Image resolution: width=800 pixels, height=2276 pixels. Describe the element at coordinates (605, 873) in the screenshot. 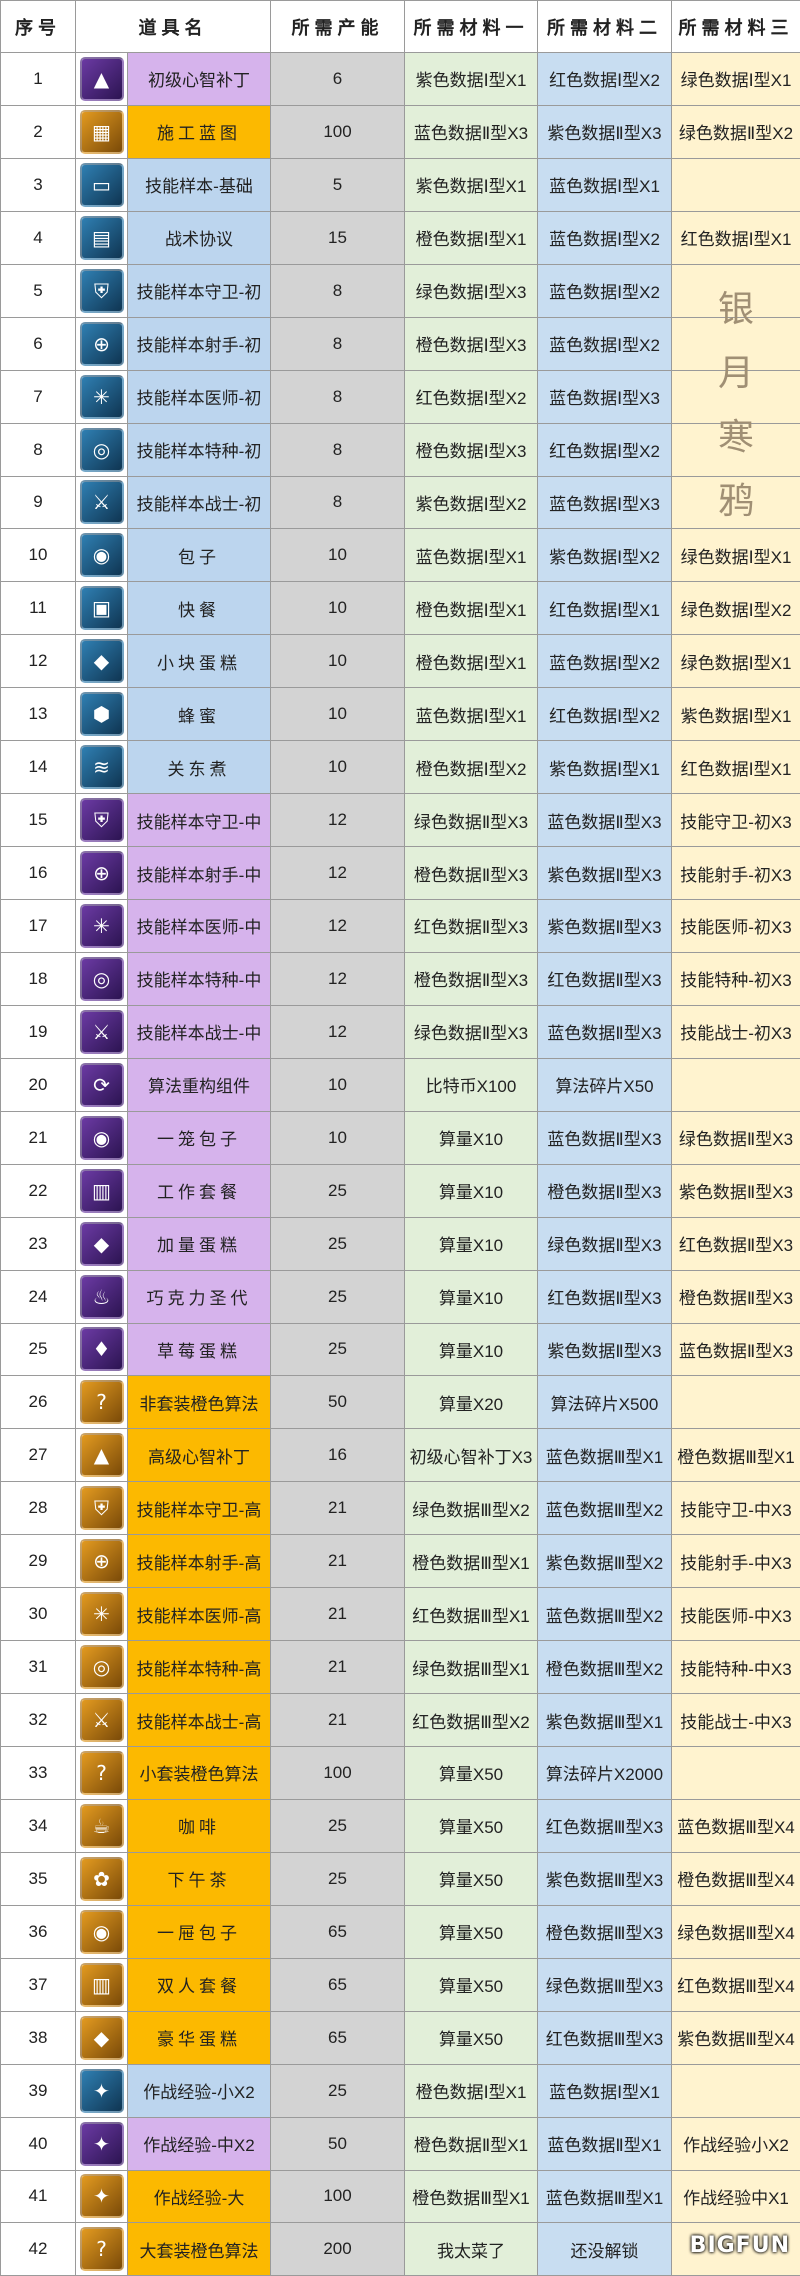

I see `material-2: 紫色数据Ⅱ型X3` at that location.